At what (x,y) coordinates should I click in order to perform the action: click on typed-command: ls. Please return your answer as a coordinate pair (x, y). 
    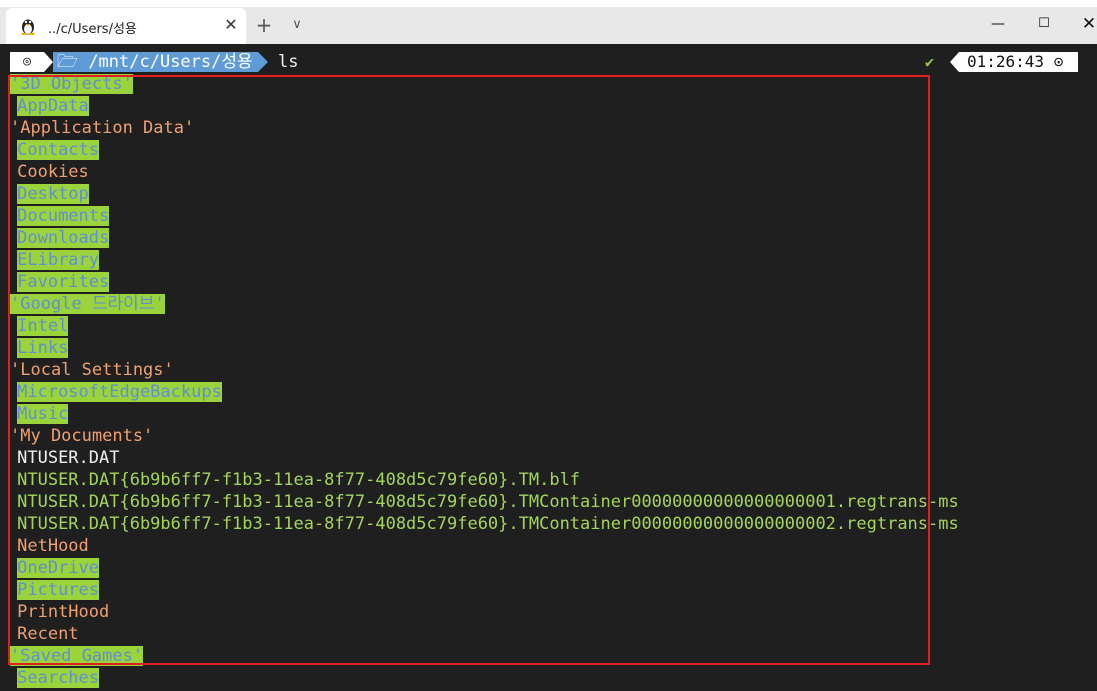
    Looking at the image, I should click on (288, 62).